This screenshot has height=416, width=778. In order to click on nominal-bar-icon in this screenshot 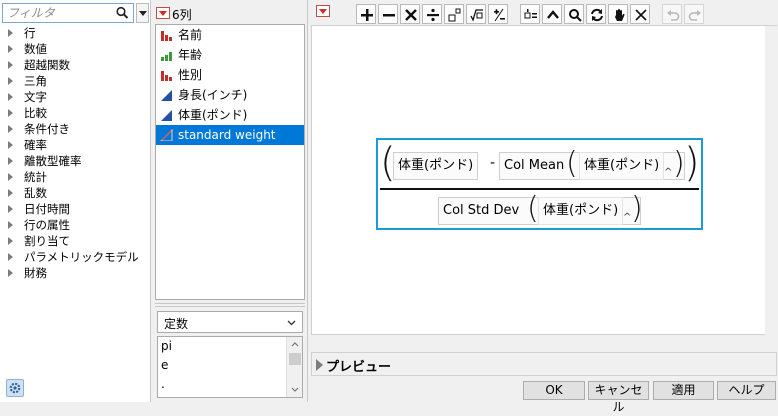, I will do `click(166, 76)`.